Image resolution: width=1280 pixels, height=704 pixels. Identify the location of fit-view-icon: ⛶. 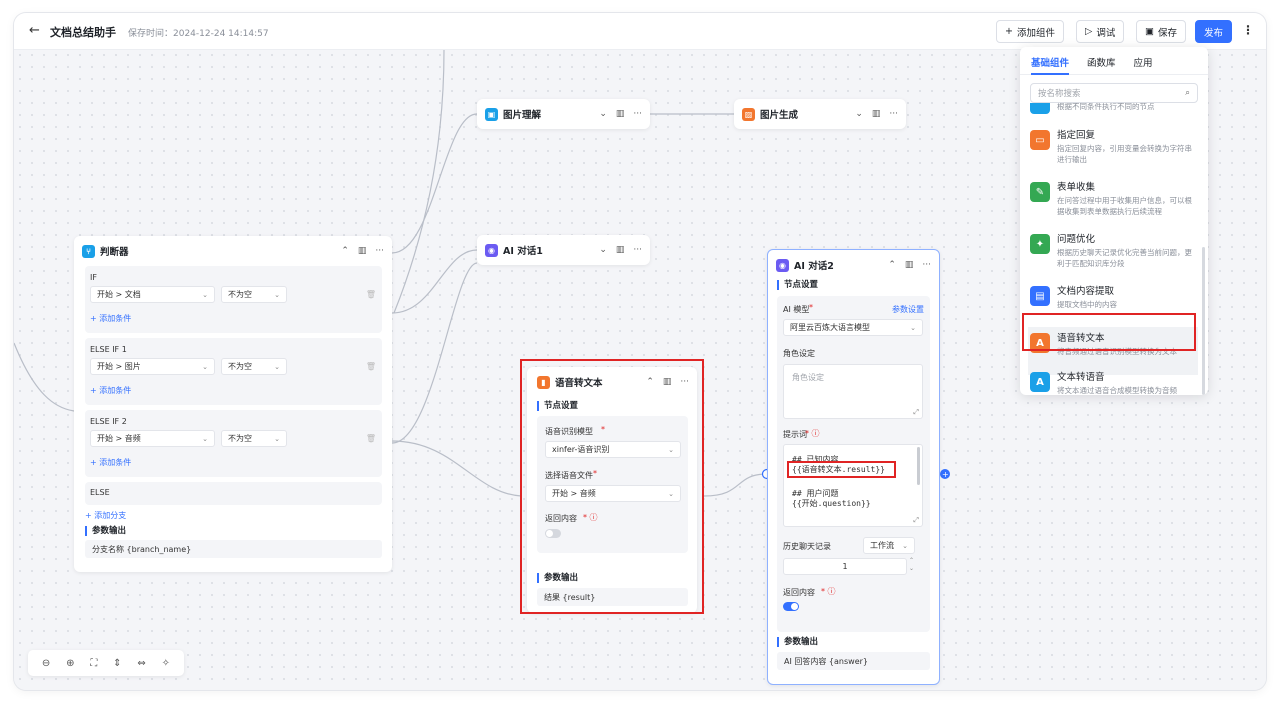
(93, 663).